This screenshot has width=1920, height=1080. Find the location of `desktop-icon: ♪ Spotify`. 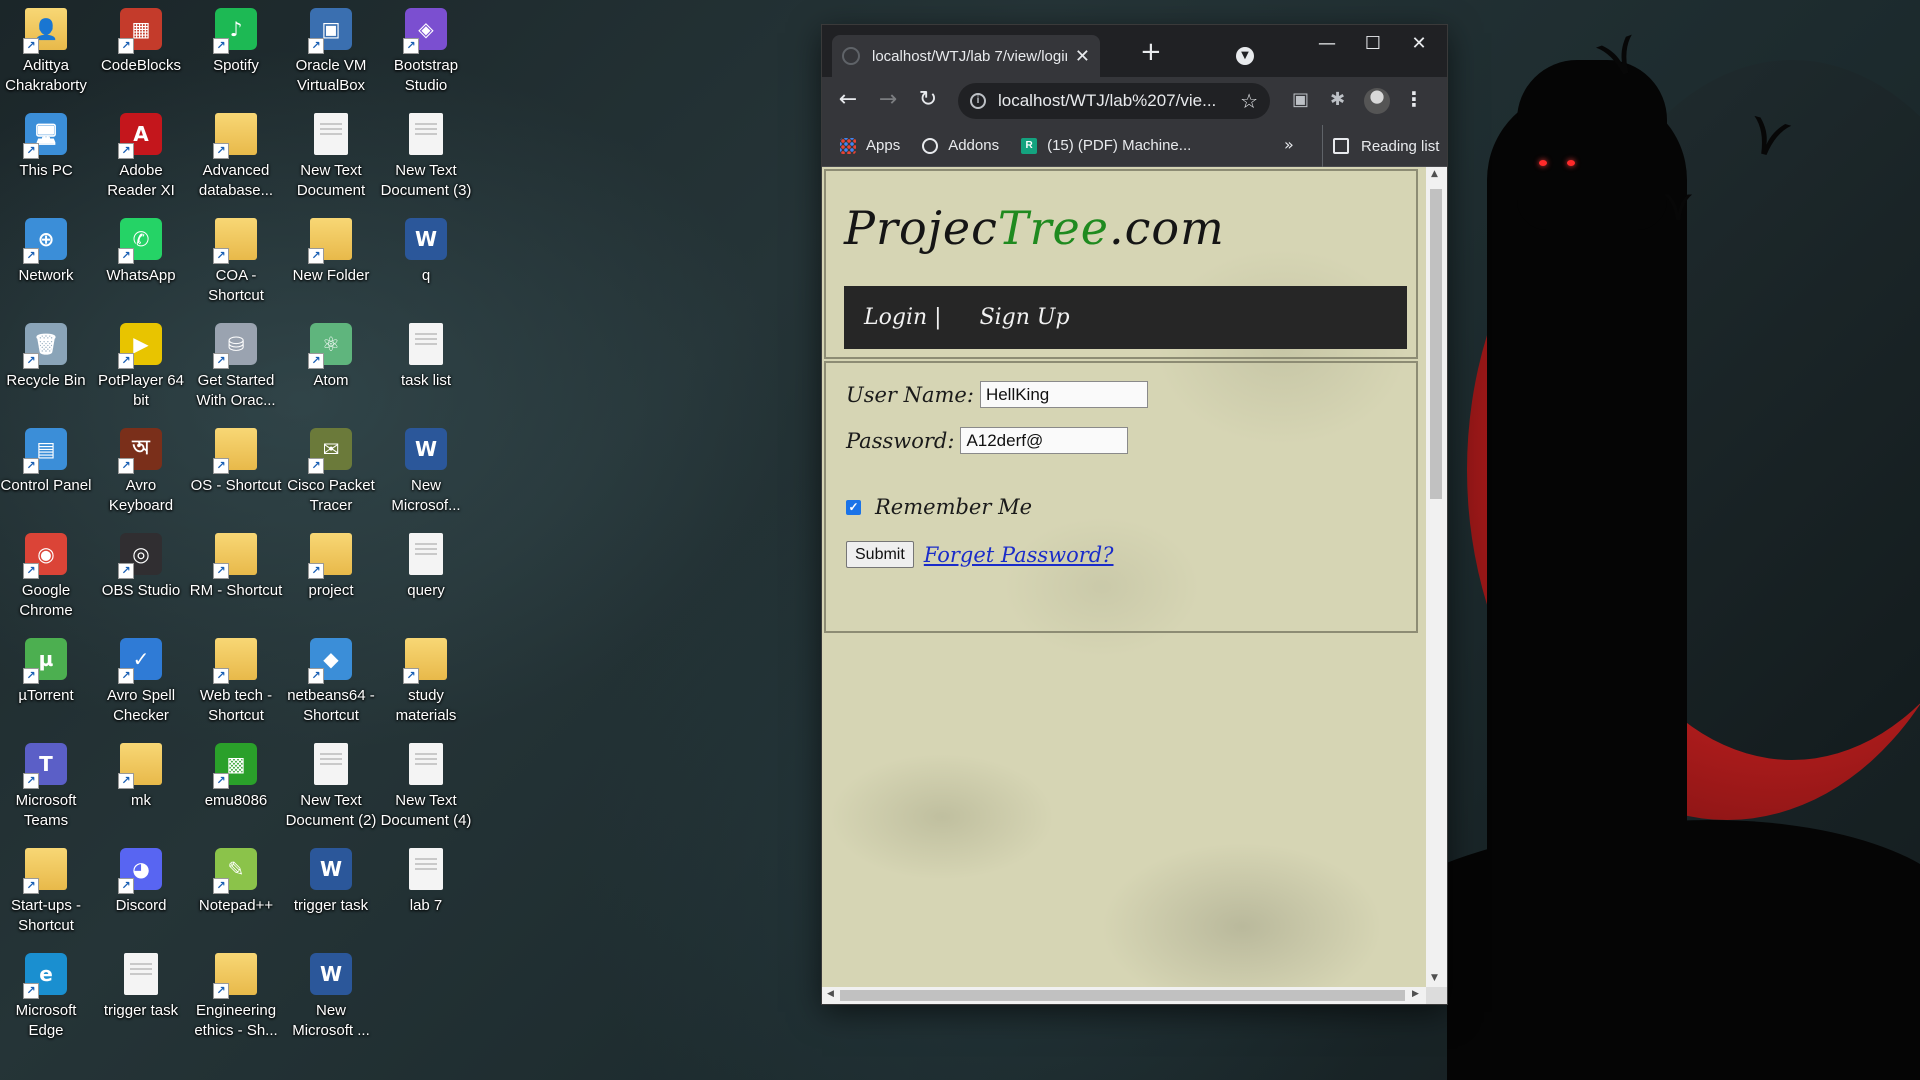

desktop-icon: ♪ Spotify is located at coordinates (236, 52).